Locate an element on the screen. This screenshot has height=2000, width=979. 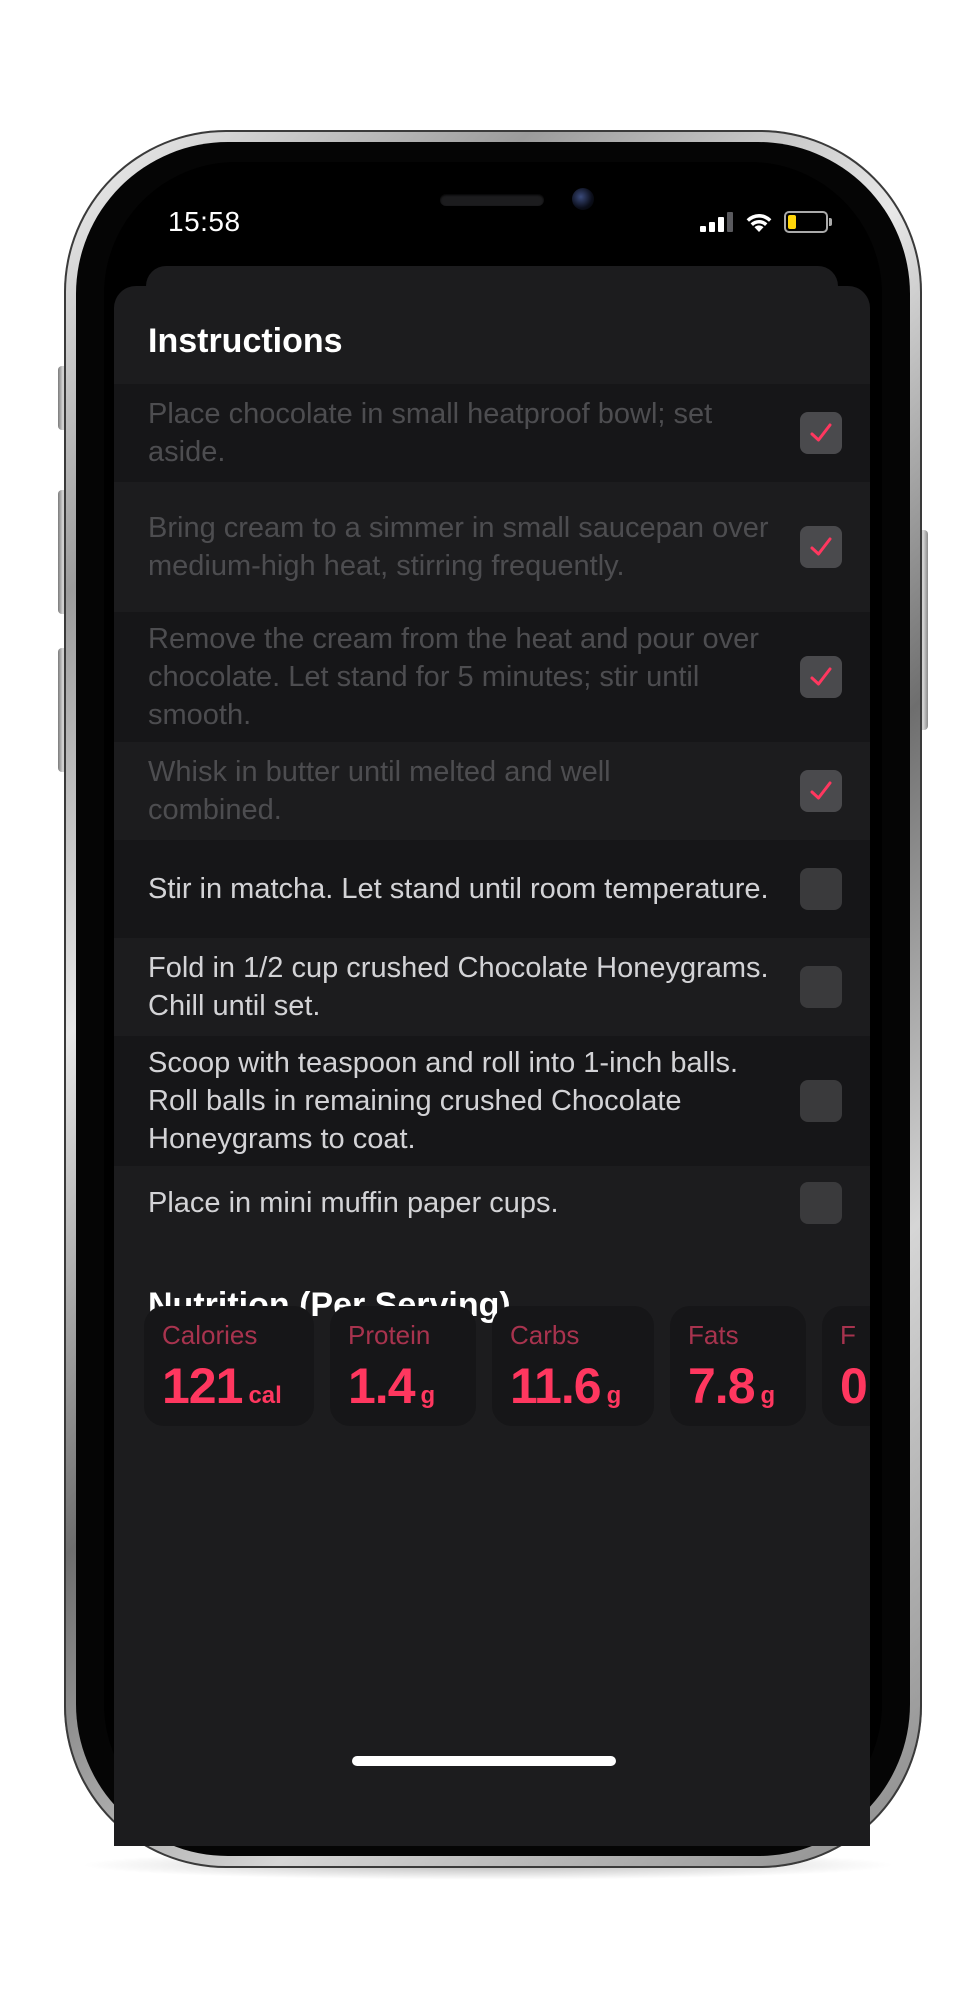
battery-icon is located at coordinates (808, 222).